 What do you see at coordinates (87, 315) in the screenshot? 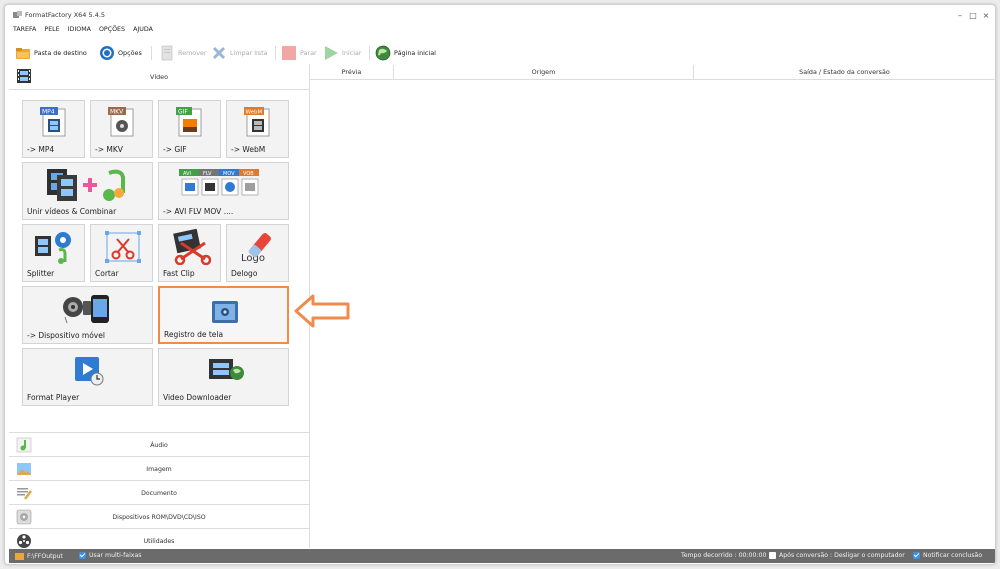
I see `tile-mobile-device: -> Dispositivo móvel` at bounding box center [87, 315].